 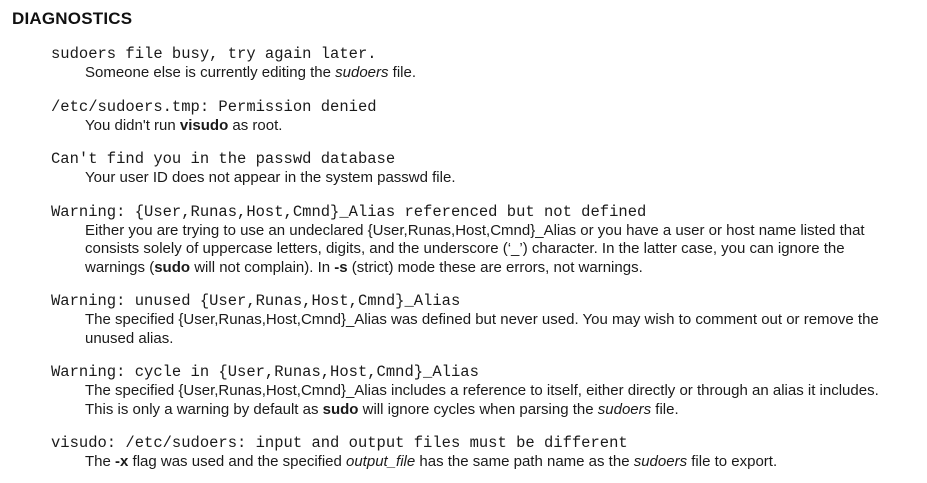 What do you see at coordinates (262, 267) in the screenshot?
I see `description-text: will not complain). In` at bounding box center [262, 267].